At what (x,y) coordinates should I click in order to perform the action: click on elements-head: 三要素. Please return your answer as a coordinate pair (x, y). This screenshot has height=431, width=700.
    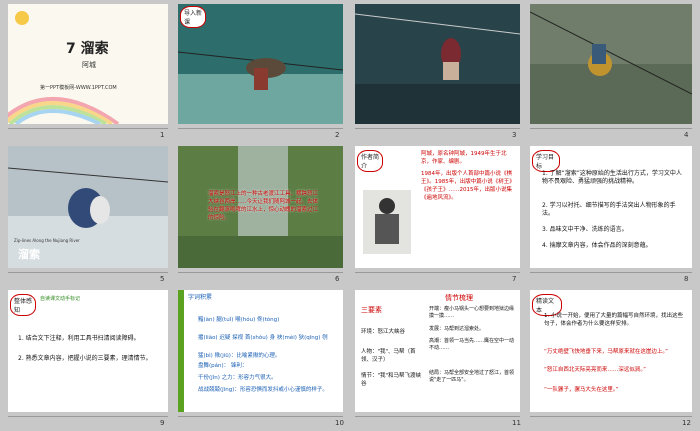
    Looking at the image, I should click on (371, 310).